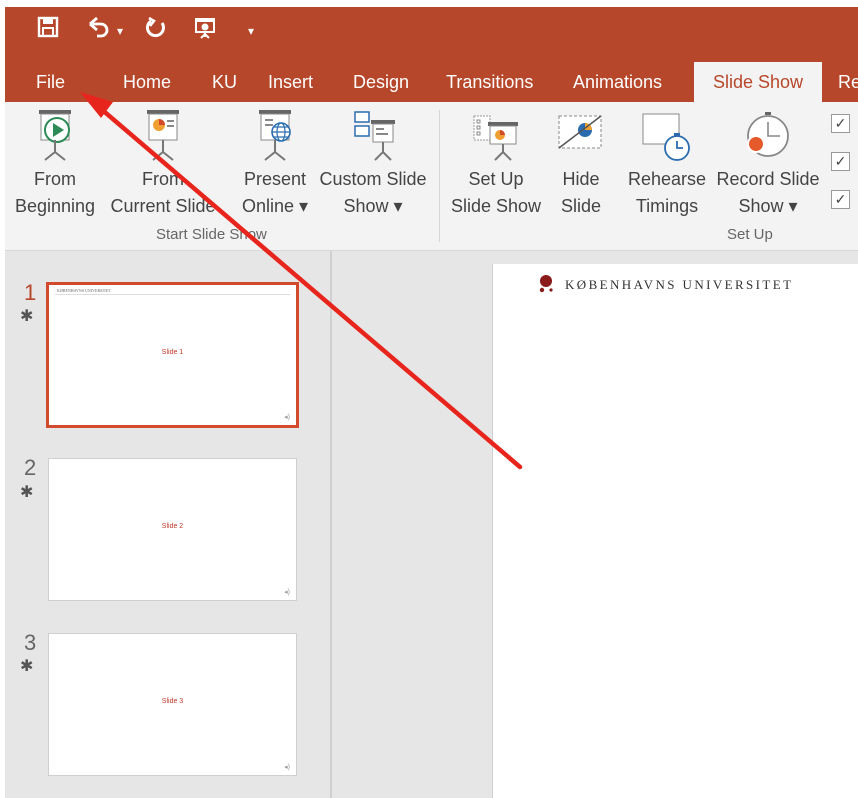 Image resolution: width=858 pixels, height=798 pixels. I want to click on save-icon, so click(48, 31).